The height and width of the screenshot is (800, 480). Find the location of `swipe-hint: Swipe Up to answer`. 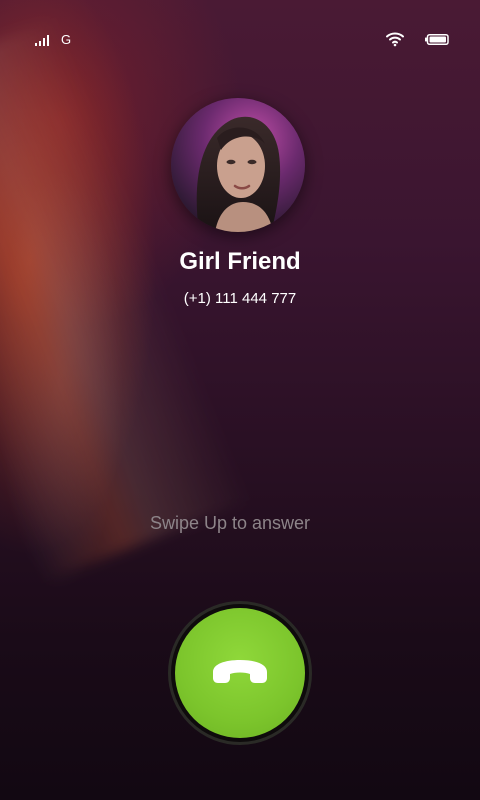

swipe-hint: Swipe Up to answer is located at coordinates (230, 523).